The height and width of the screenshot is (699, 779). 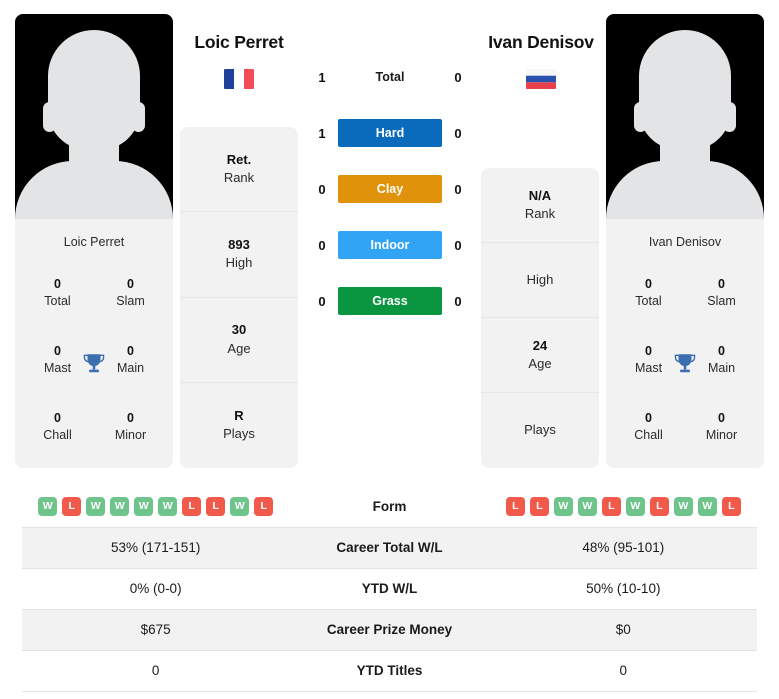 I want to click on stat-value-left: 53% (171-151), so click(x=156, y=547).